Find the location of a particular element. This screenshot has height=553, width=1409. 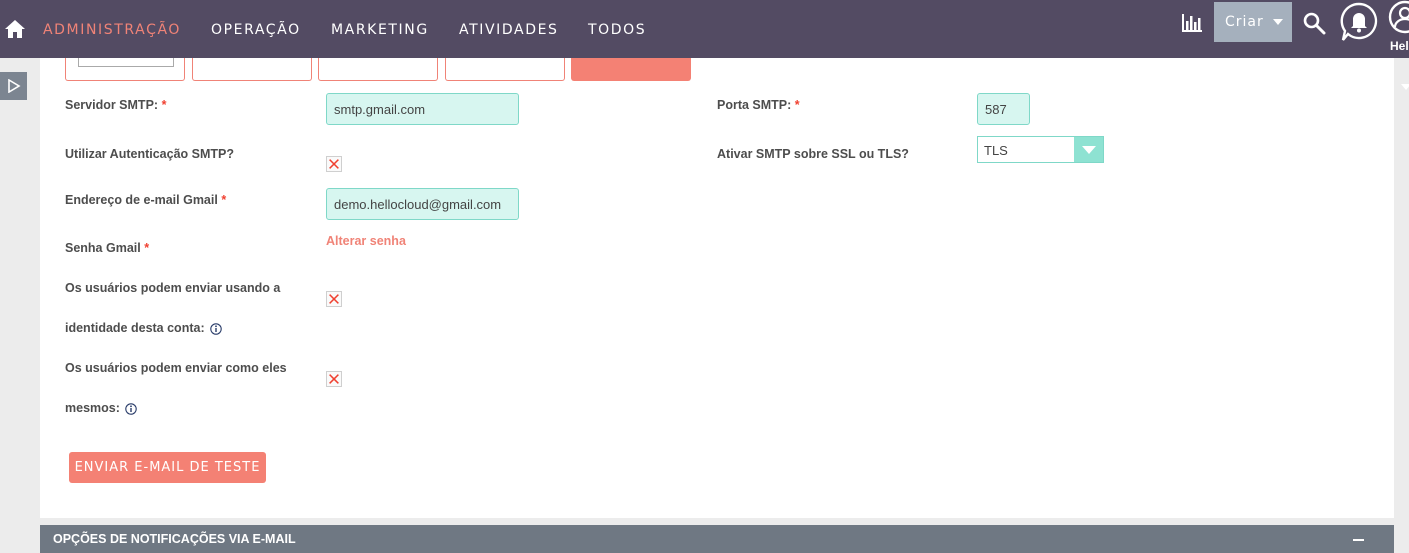

dropdown-arrow-icon is located at coordinates (1088, 149).